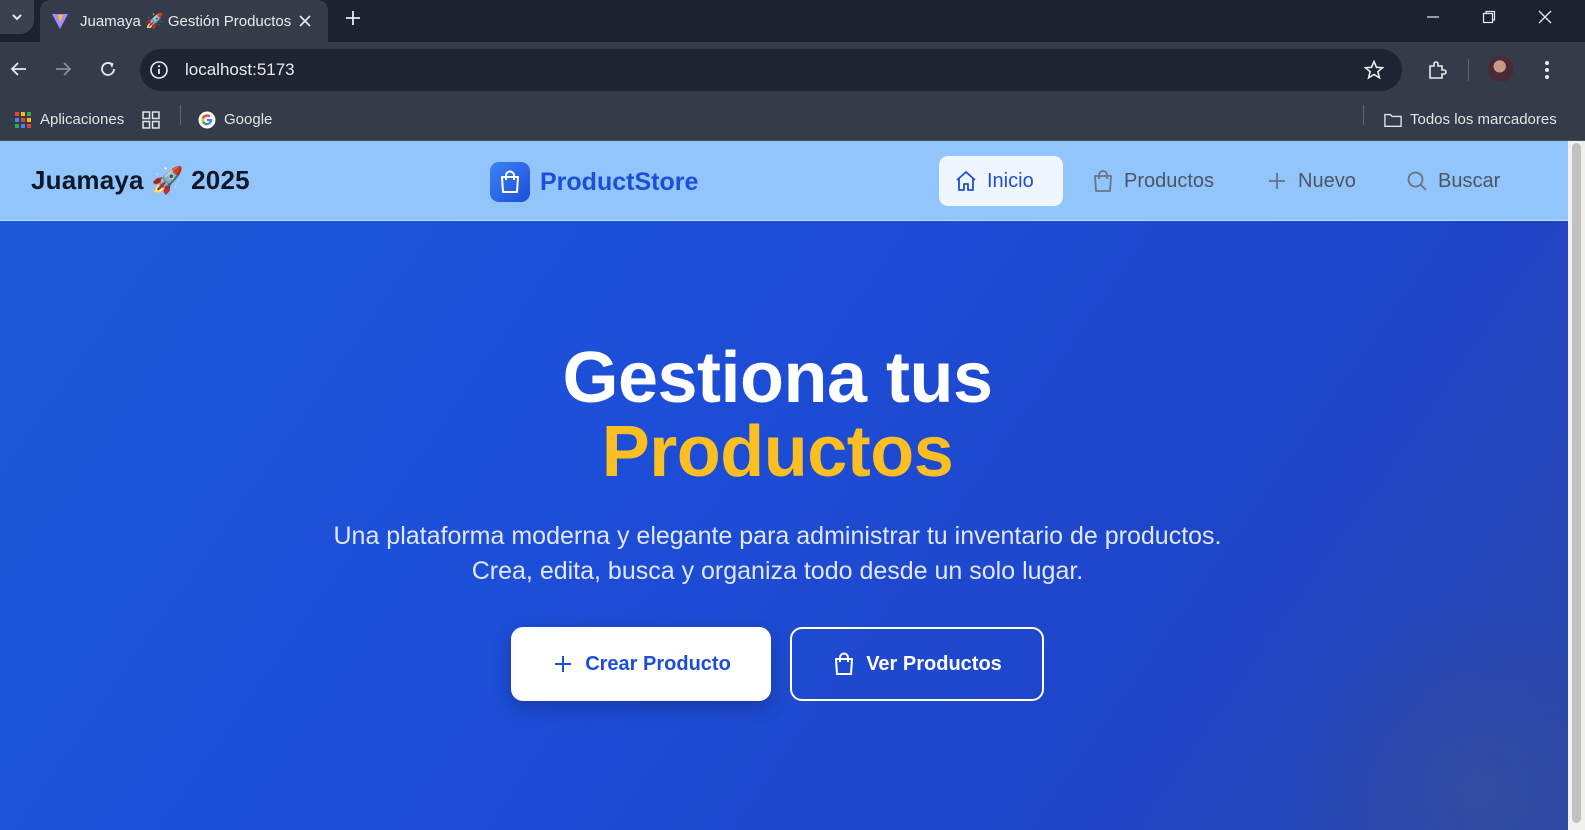 The height and width of the screenshot is (830, 1585). What do you see at coordinates (1576, 483) in the screenshot?
I see `scrollbar-thumb` at bounding box center [1576, 483].